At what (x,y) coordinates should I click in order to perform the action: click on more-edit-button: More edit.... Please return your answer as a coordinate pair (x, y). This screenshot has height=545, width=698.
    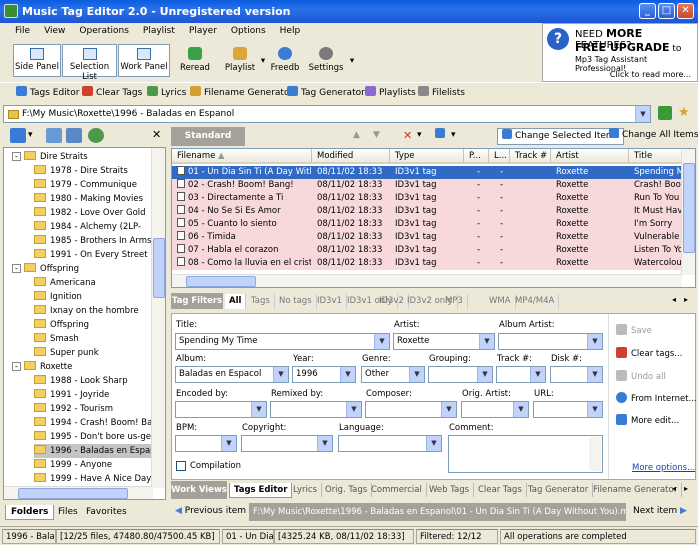
    Looking at the image, I should click on (647, 420).